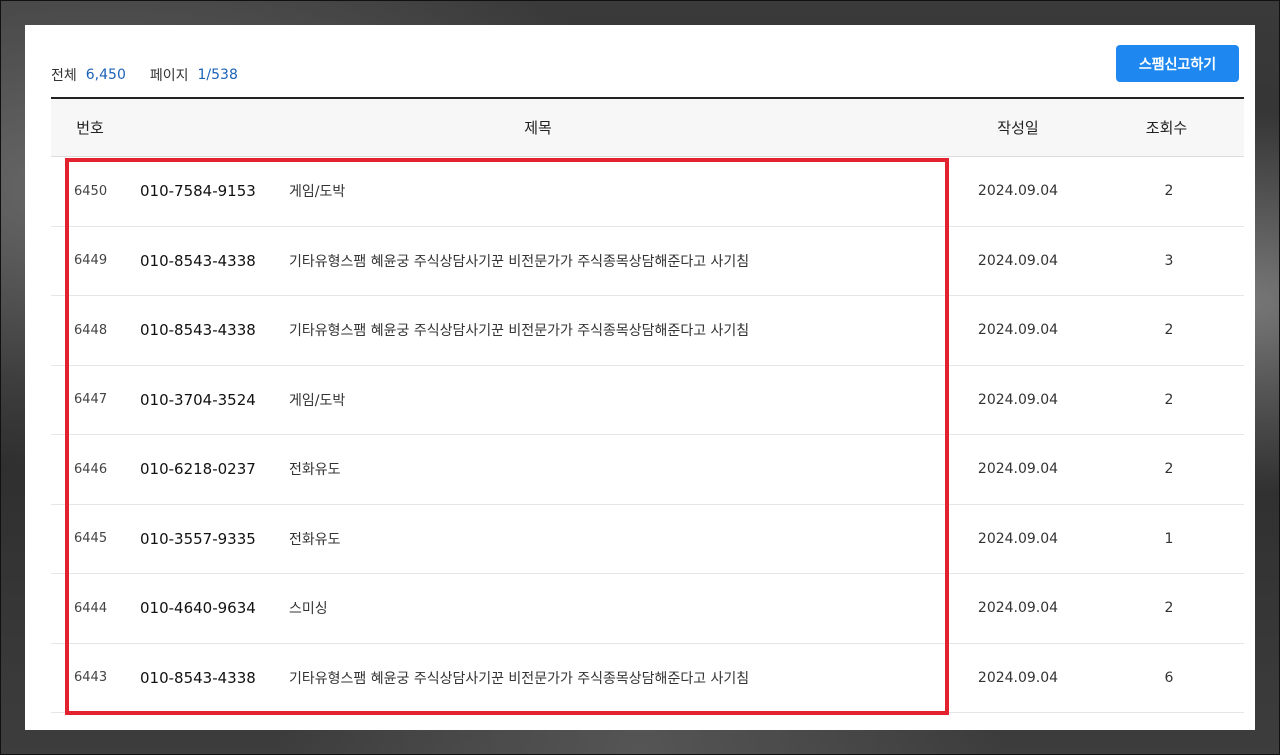 Image resolution: width=1280 pixels, height=755 pixels. I want to click on header-title: 제목, so click(538, 128).